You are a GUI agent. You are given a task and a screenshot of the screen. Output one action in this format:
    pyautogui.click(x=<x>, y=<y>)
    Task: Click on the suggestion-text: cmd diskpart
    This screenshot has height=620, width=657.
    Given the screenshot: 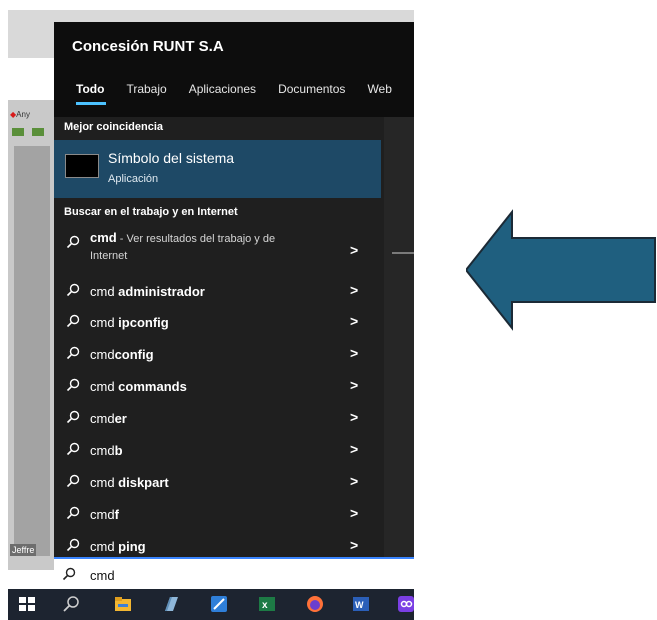 What is the action you would take?
    pyautogui.click(x=129, y=482)
    